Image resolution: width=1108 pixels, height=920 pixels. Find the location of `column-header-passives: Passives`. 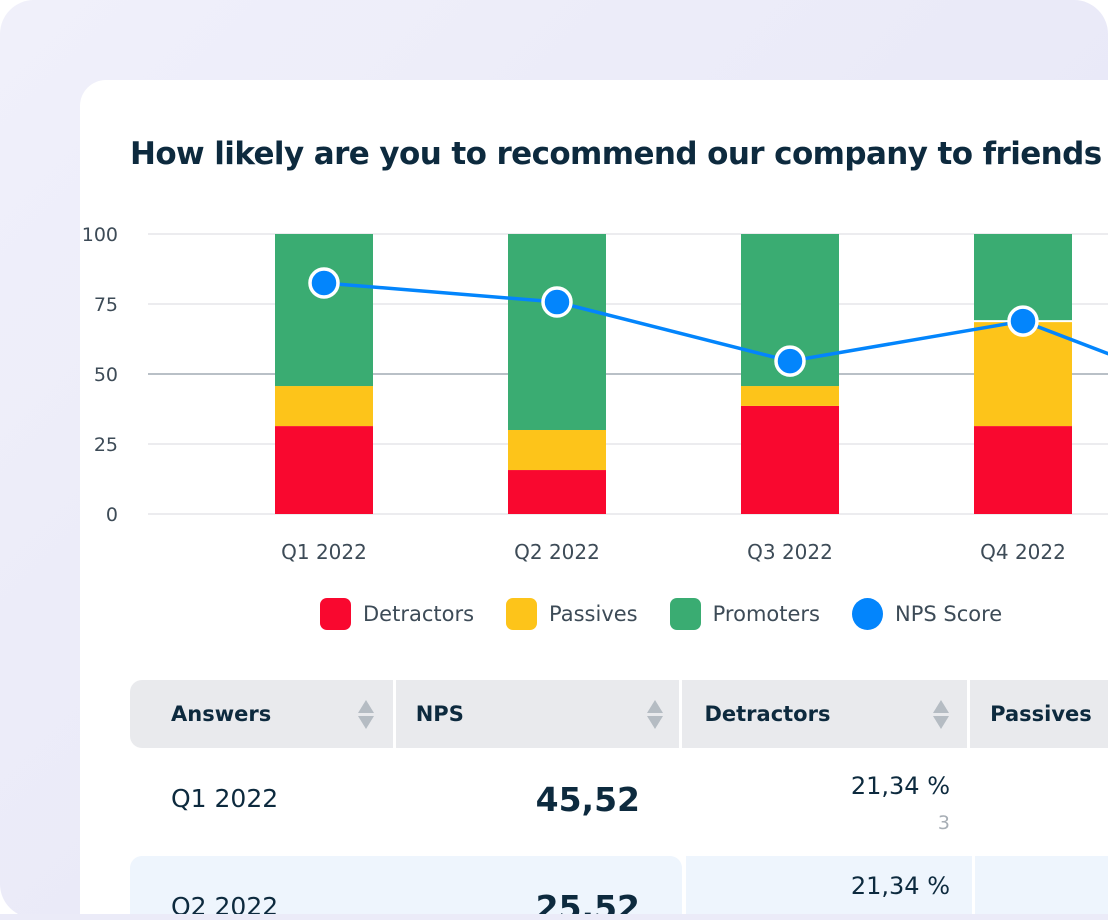

column-header-passives: Passives is located at coordinates (1039, 714).